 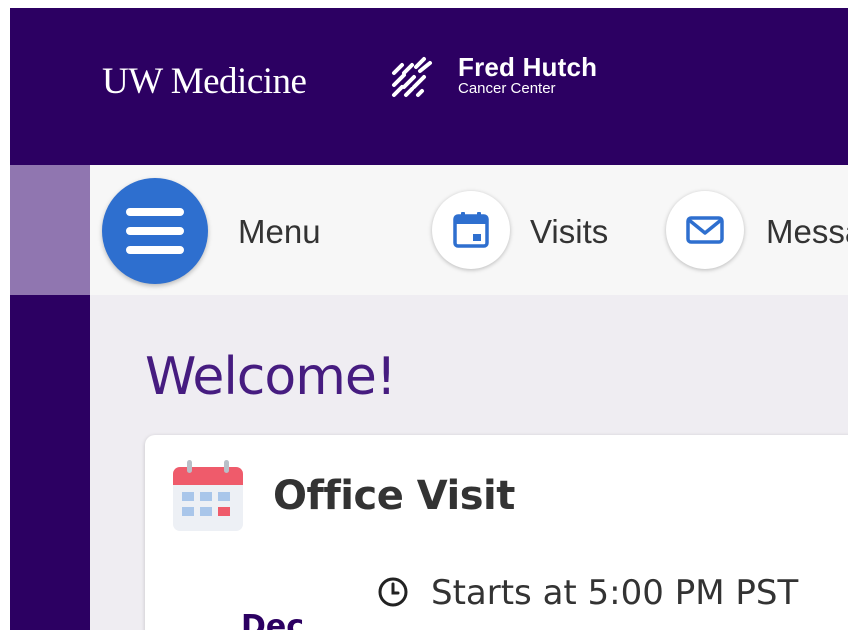 What do you see at coordinates (615, 593) in the screenshot?
I see `visit-time: Starts at 5:00 PM PST` at bounding box center [615, 593].